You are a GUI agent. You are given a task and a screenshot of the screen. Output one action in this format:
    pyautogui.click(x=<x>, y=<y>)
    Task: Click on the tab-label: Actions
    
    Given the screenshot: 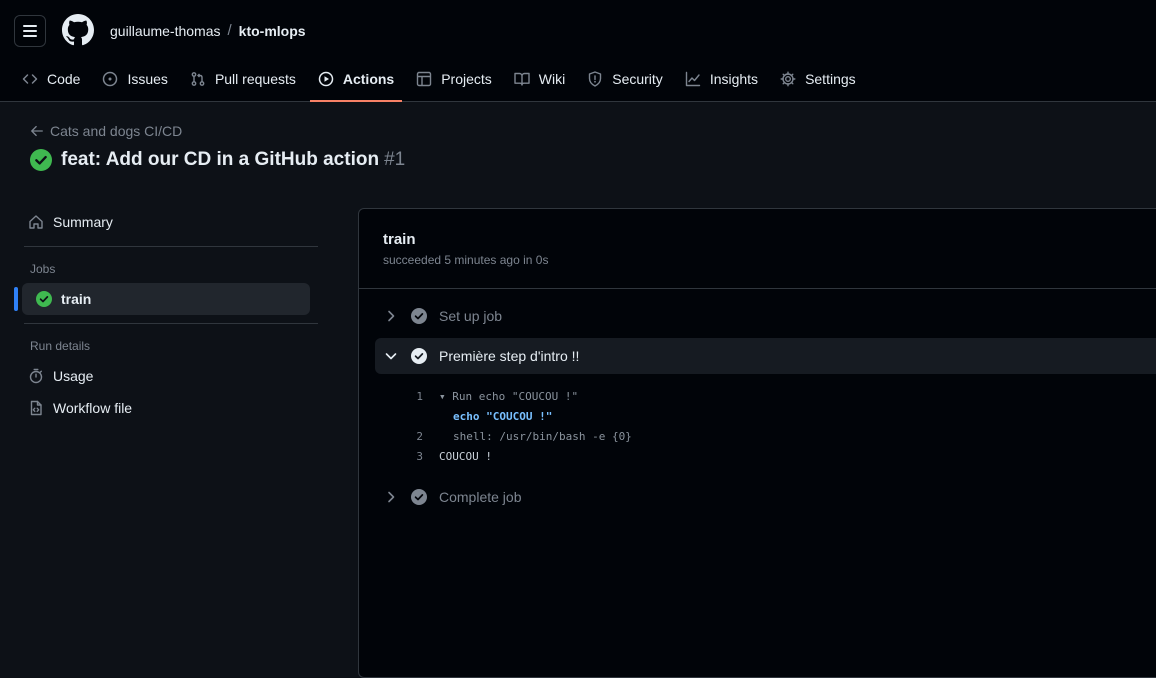 What is the action you would take?
    pyautogui.click(x=368, y=79)
    